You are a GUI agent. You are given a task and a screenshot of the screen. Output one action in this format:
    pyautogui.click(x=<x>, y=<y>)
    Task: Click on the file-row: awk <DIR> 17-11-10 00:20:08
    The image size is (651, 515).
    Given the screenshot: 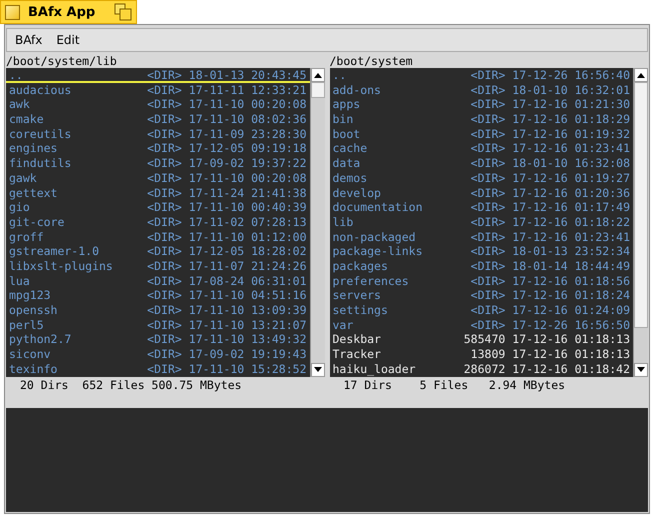 What is the action you would take?
    pyautogui.click(x=158, y=104)
    